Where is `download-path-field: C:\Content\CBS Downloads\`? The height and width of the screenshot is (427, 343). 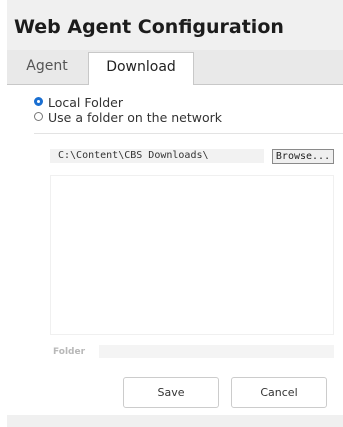 download-path-field: C:\Content\CBS Downloads\ is located at coordinates (157, 156).